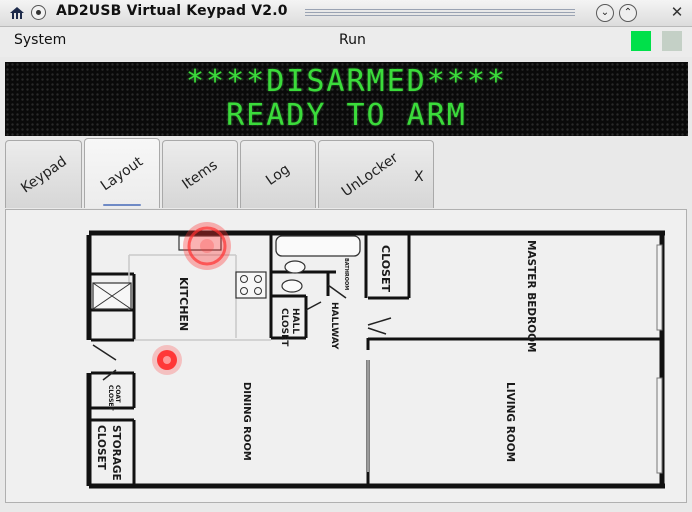 The height and width of the screenshot is (512, 692). I want to click on close-button: ✕, so click(677, 12).